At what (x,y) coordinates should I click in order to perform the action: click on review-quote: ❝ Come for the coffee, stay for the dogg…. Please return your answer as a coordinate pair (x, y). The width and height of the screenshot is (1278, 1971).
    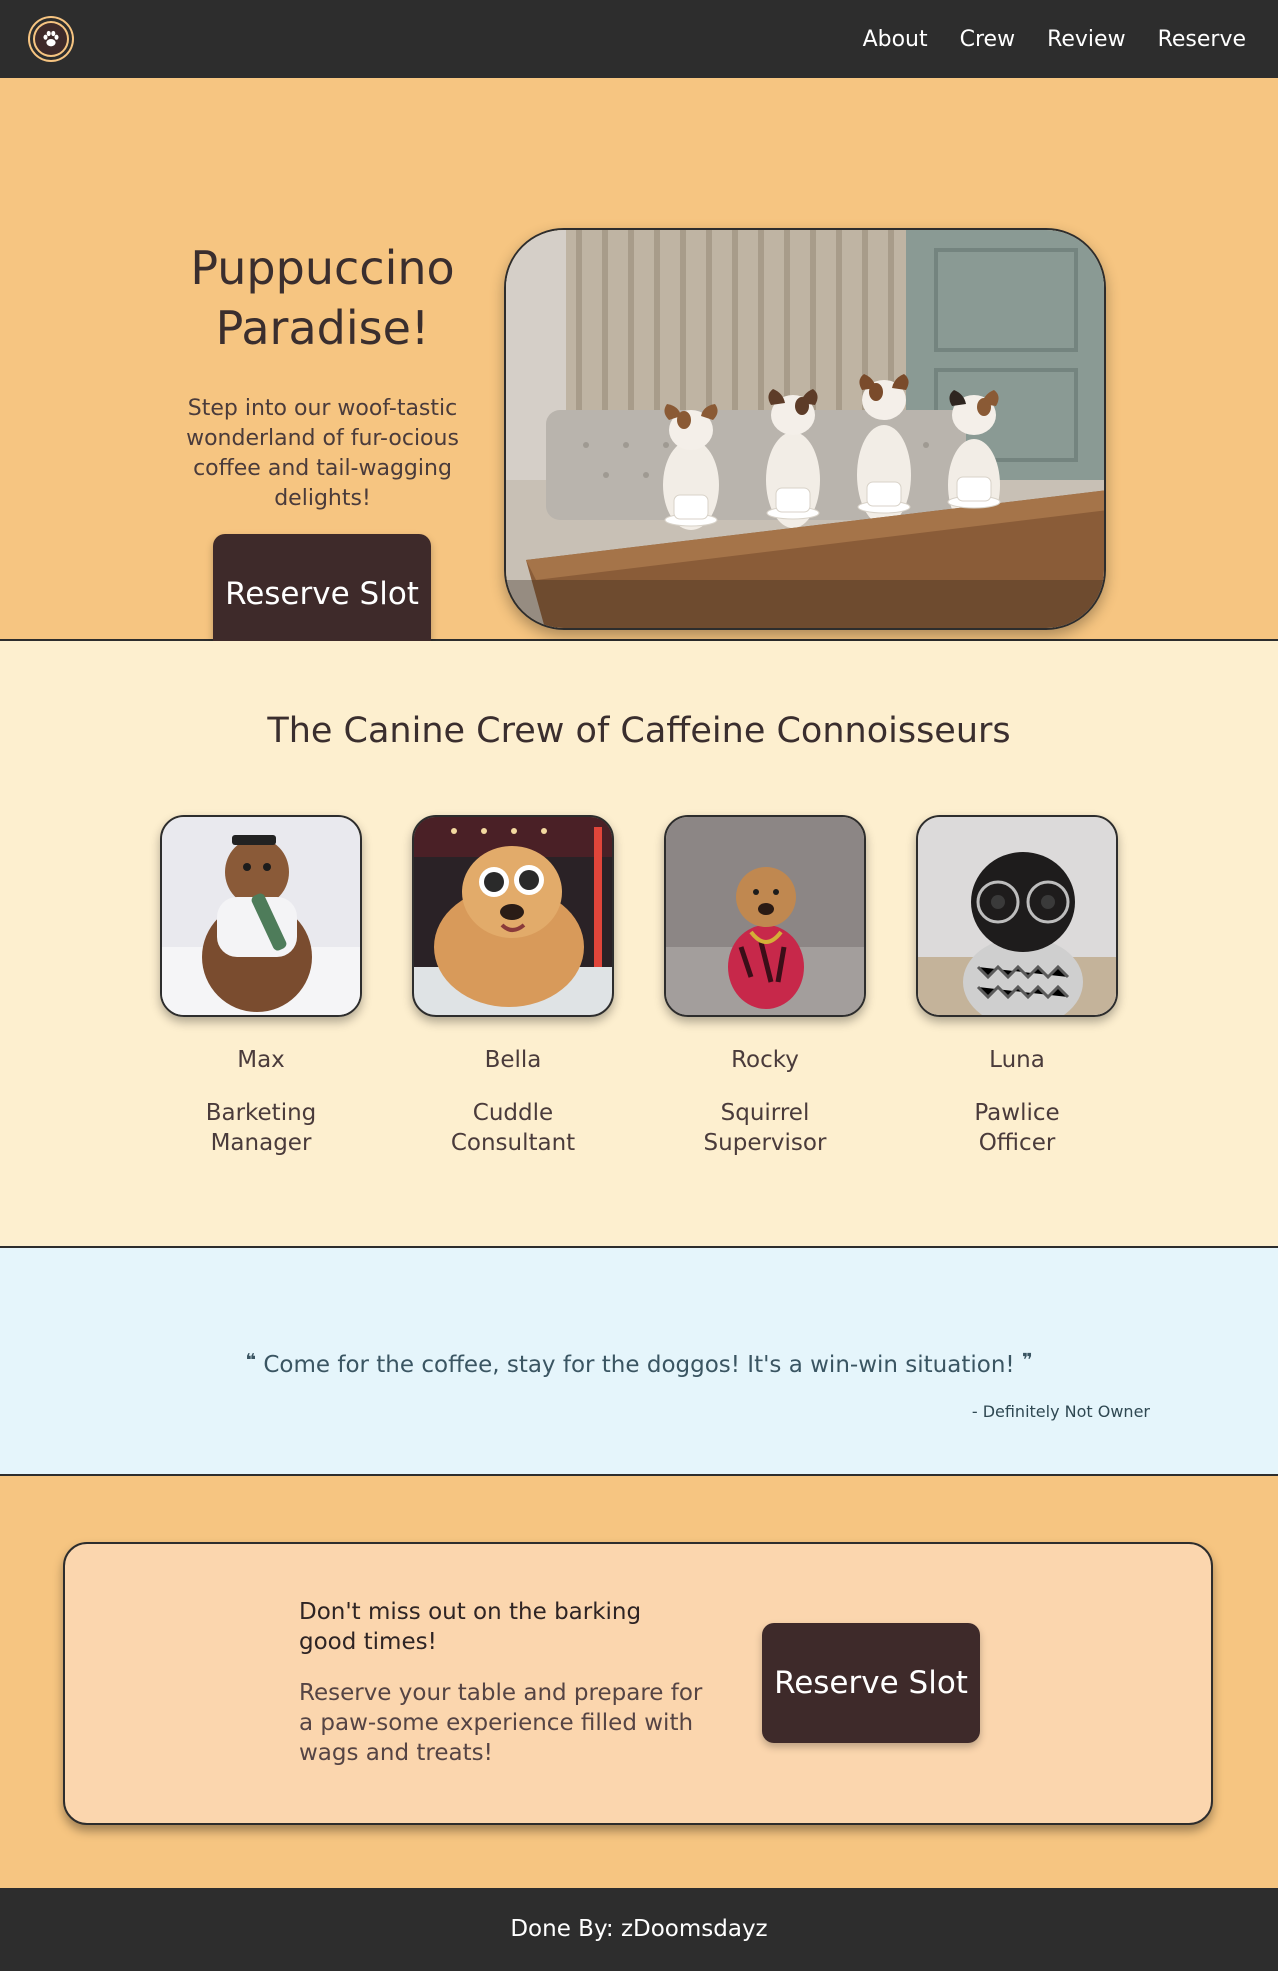
    Looking at the image, I should click on (639, 1364).